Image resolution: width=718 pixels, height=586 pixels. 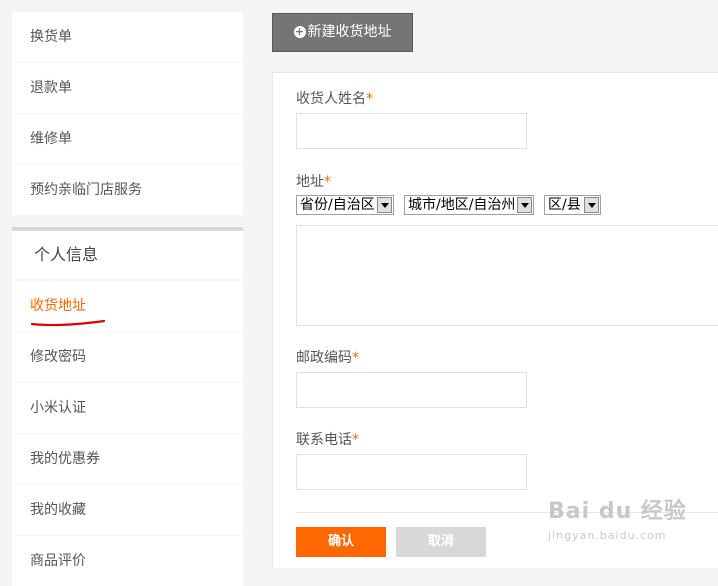 I want to click on sidebar-item-my-favorites: 我的收藏, so click(x=127, y=510).